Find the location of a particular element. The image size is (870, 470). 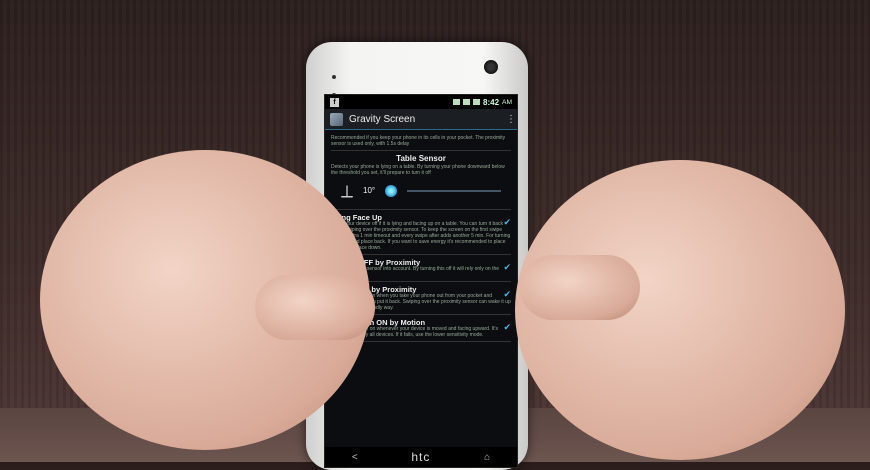

back-button: < is located at coordinates (355, 457).